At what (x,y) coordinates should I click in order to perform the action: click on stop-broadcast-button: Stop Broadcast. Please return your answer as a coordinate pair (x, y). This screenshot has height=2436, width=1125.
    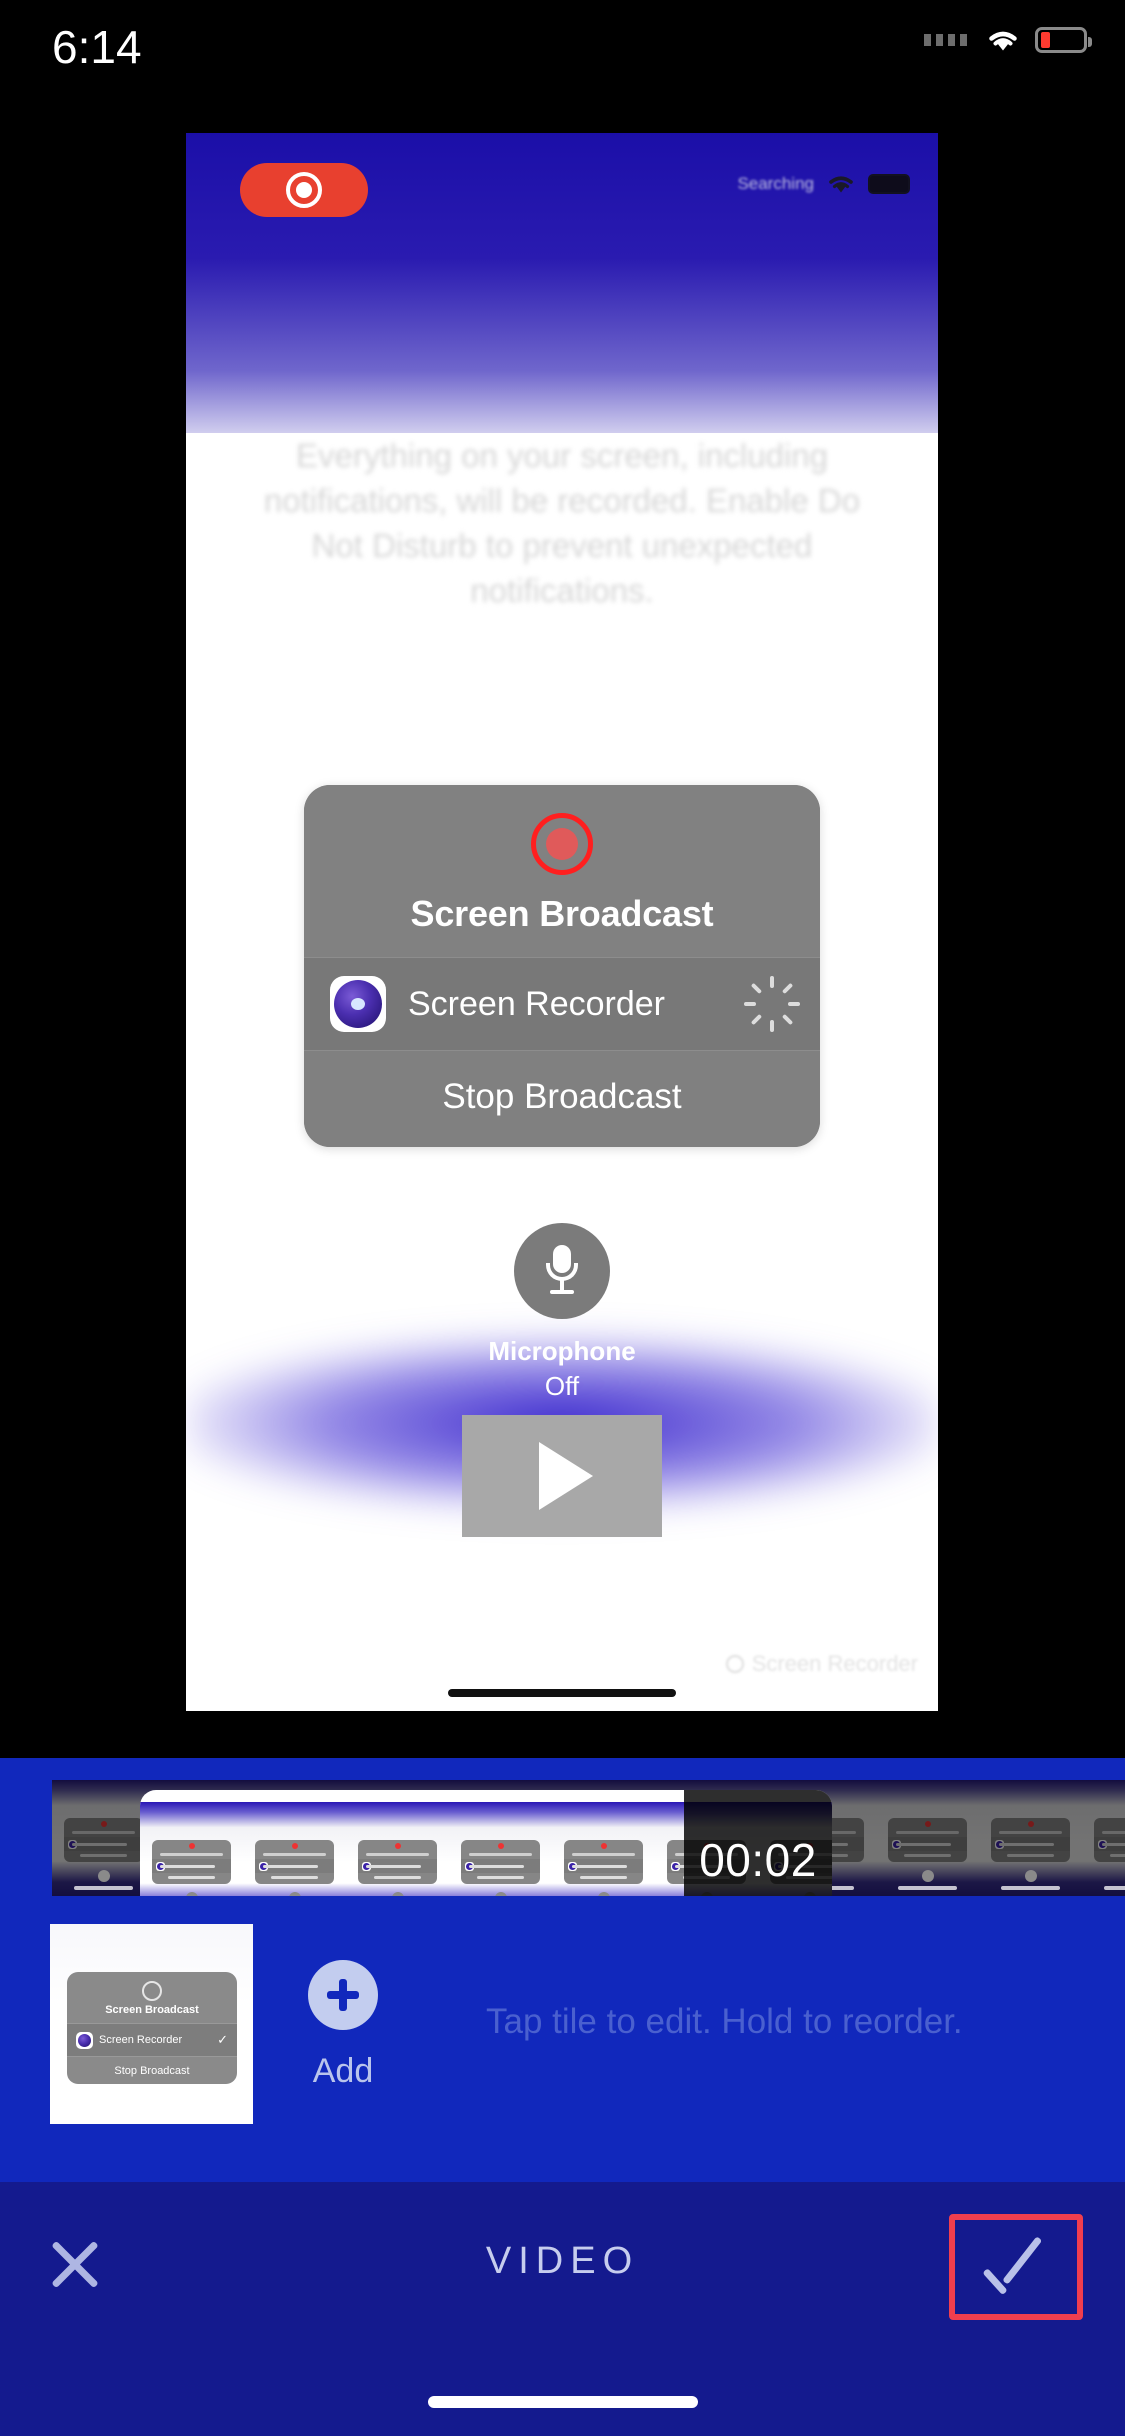
    Looking at the image, I should click on (562, 1099).